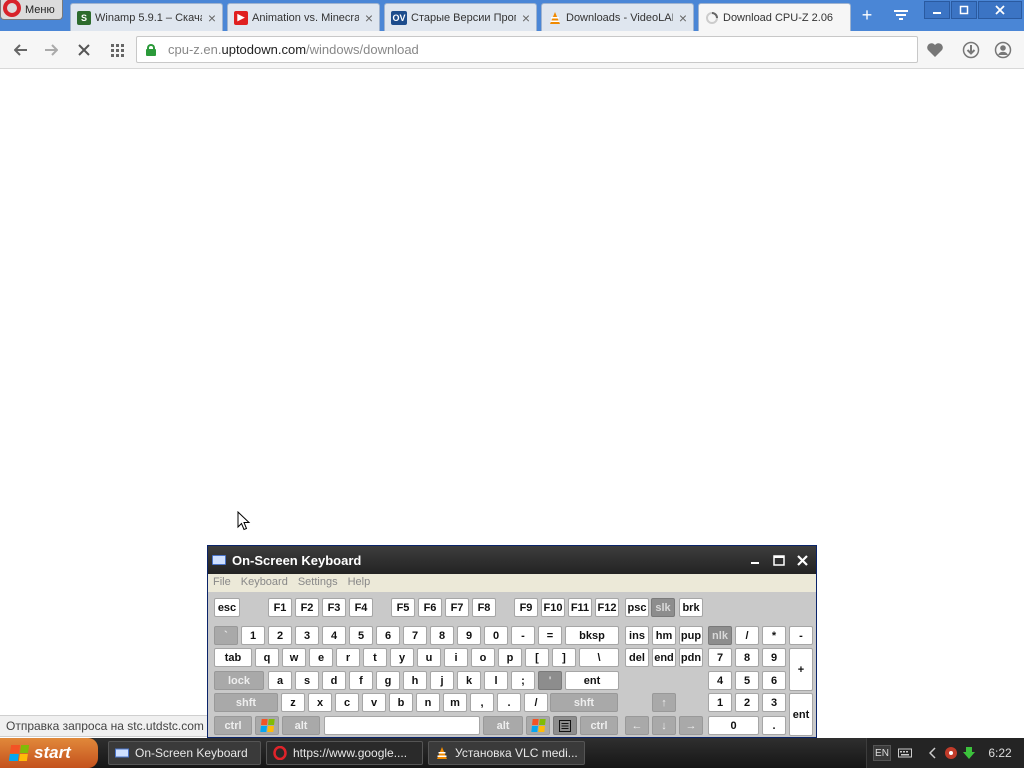 The height and width of the screenshot is (768, 1024). What do you see at coordinates (184, 753) in the screenshot?
I see `taskbar-item-on-screen-keyboard: On-Screen Keyboard` at bounding box center [184, 753].